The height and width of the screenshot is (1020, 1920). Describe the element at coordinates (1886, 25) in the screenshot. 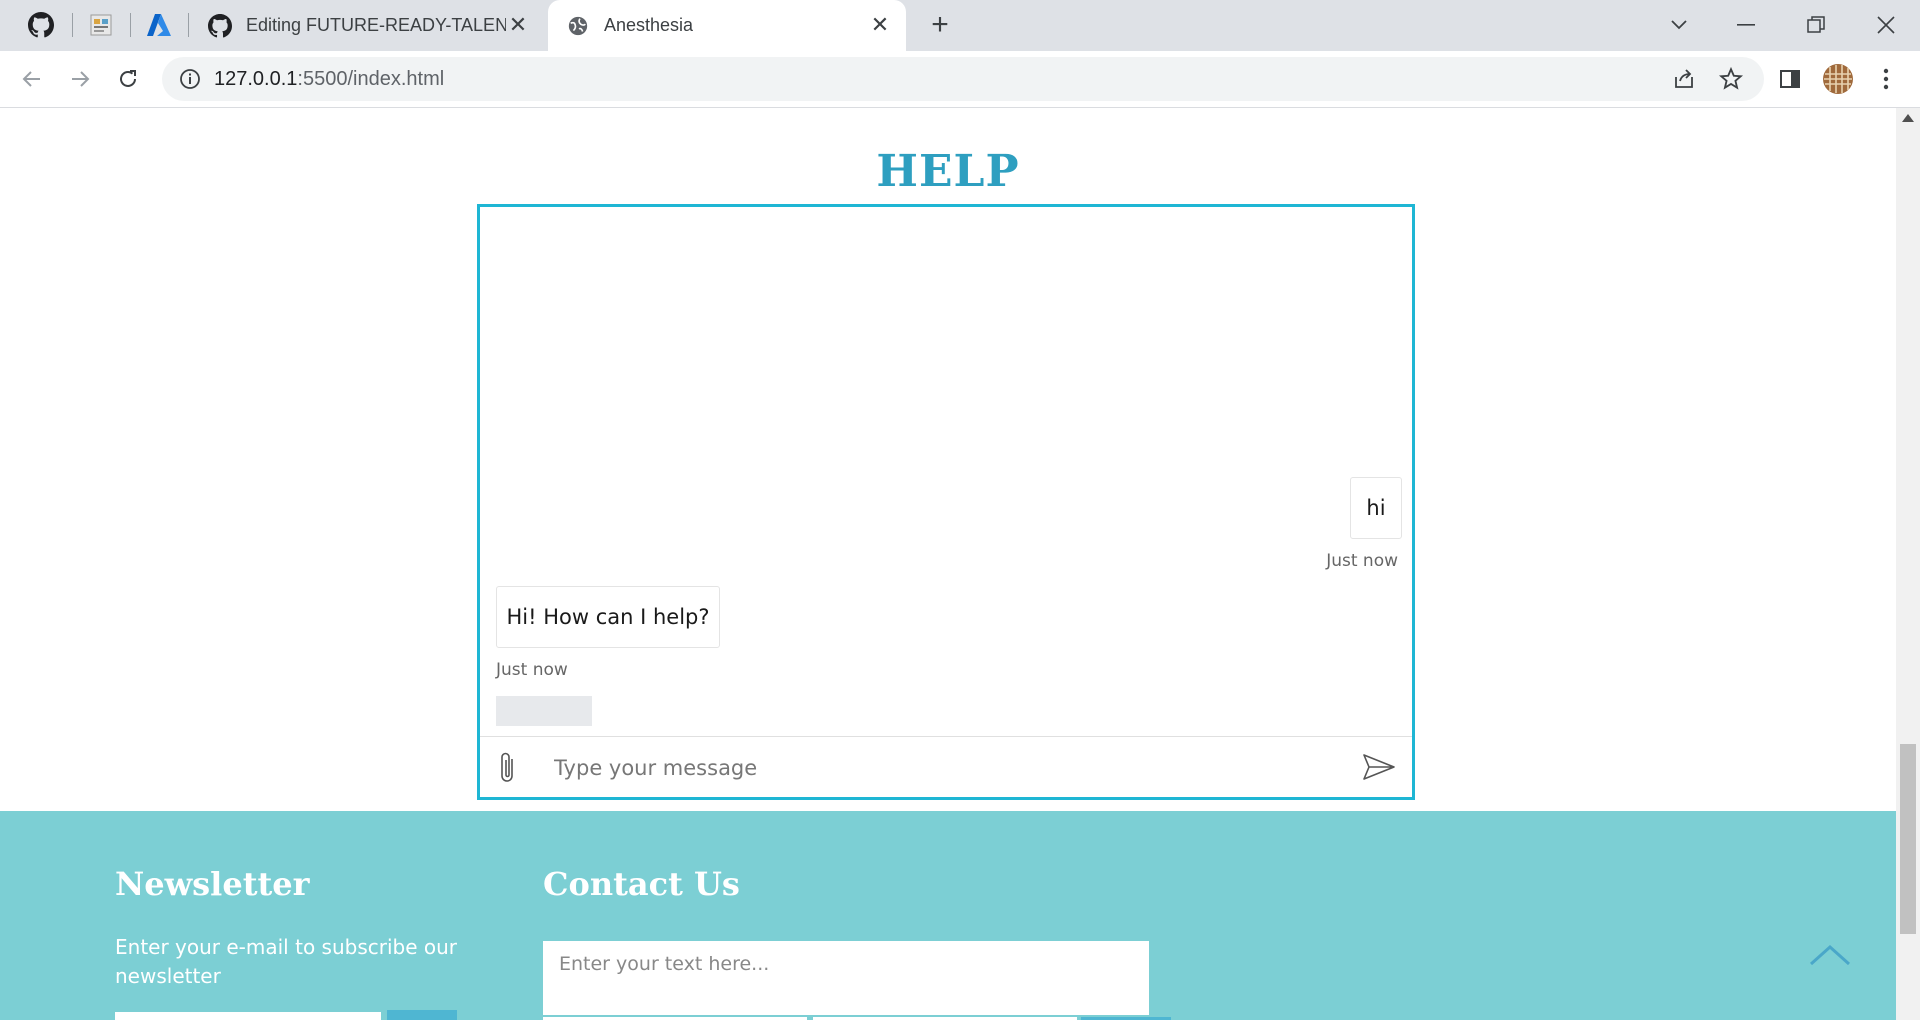

I see `close-window-icon` at that location.